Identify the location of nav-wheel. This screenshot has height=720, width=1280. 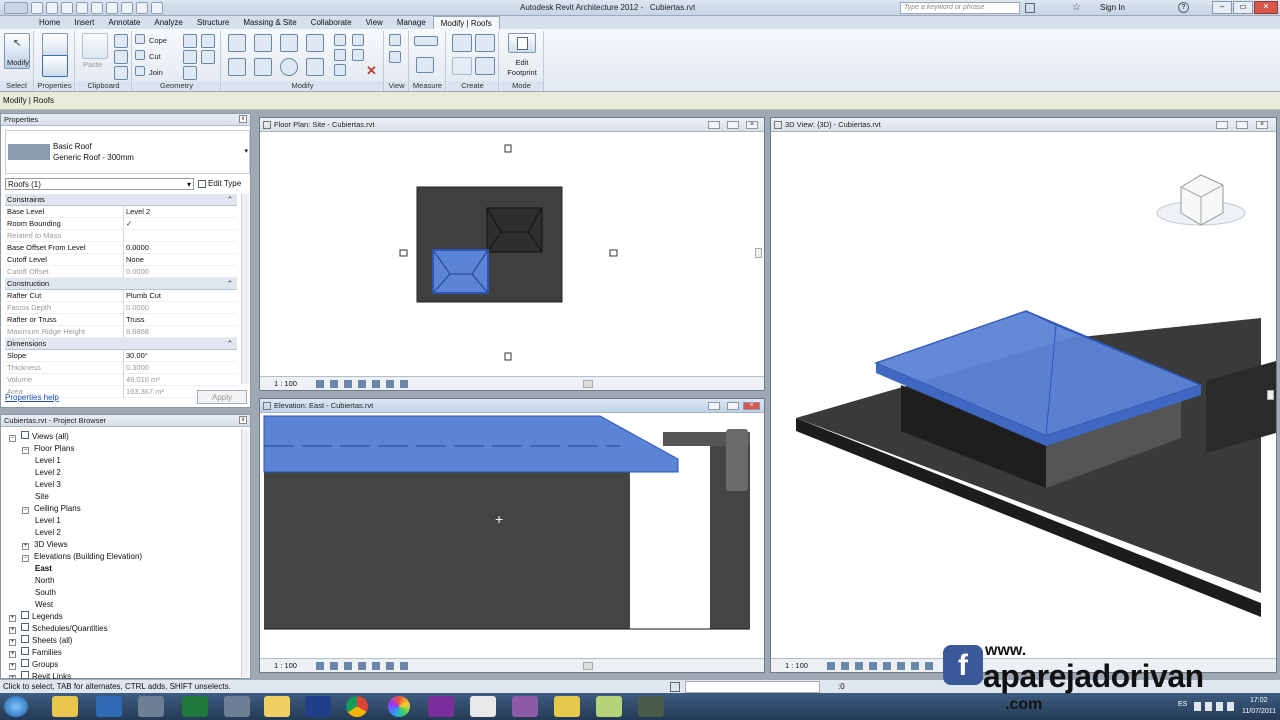
(737, 460).